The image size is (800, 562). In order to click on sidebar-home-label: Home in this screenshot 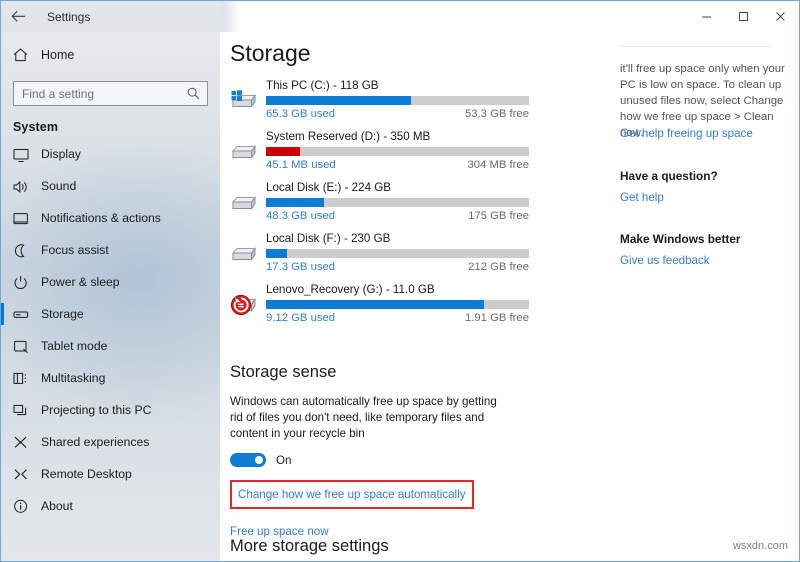, I will do `click(58, 55)`.